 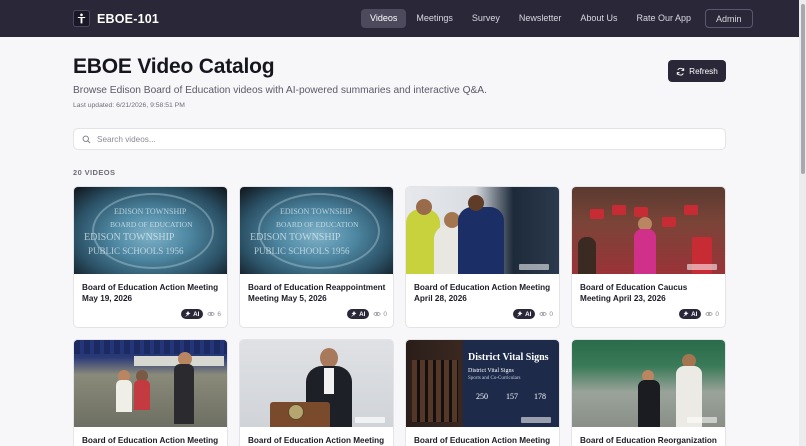 What do you see at coordinates (491, 371) in the screenshot?
I see `thumbnail-slide-subtitle: District Vital Signs` at bounding box center [491, 371].